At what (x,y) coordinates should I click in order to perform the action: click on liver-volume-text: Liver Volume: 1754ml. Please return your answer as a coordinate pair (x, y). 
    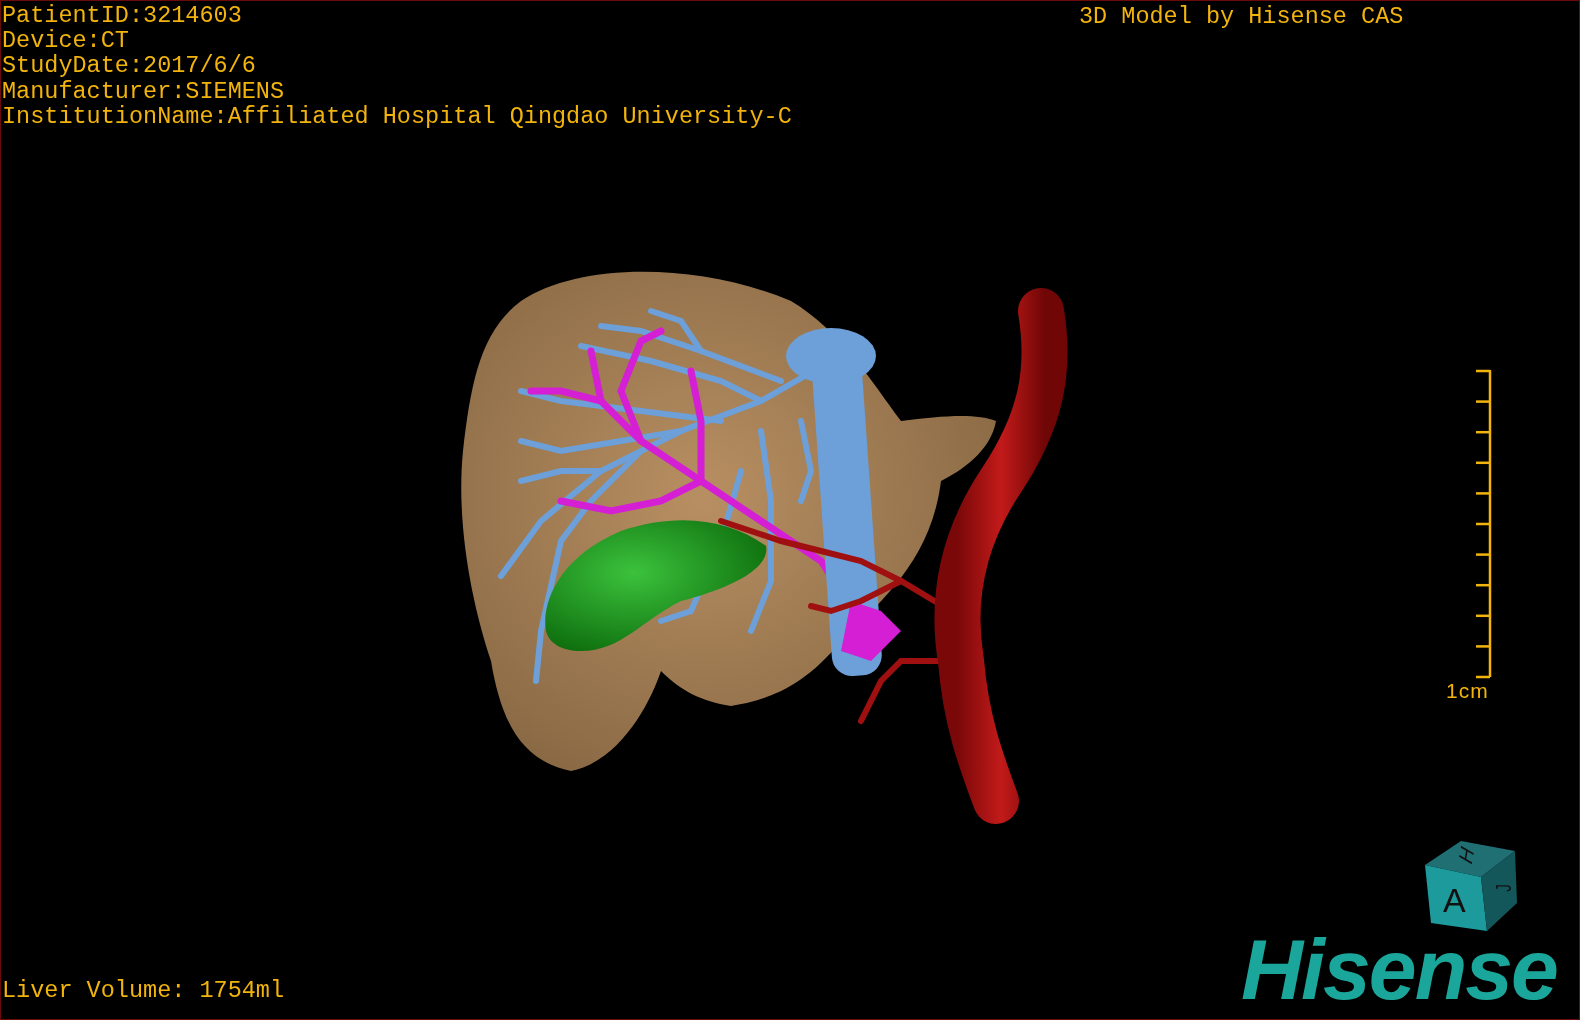
    Looking at the image, I should click on (143, 990).